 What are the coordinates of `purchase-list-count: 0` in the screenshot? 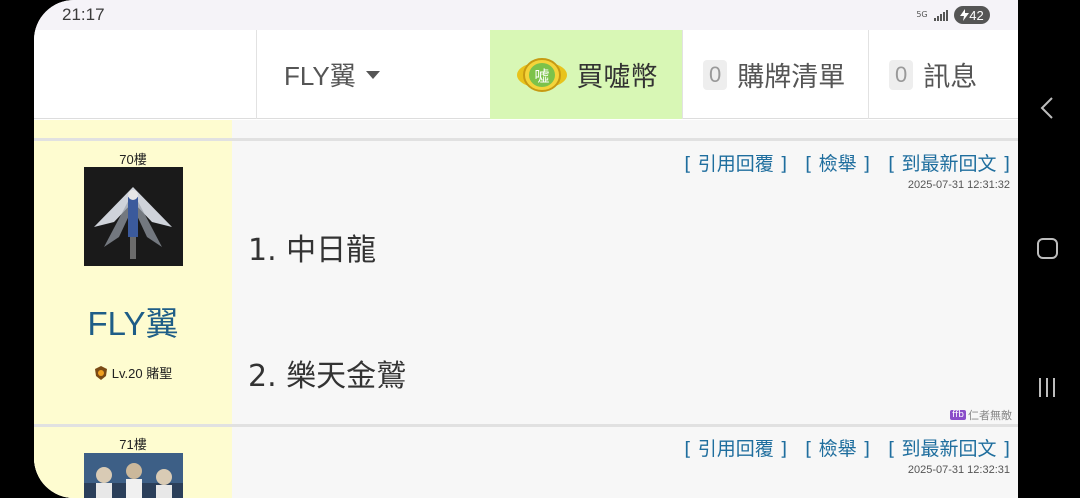 It's located at (715, 74).